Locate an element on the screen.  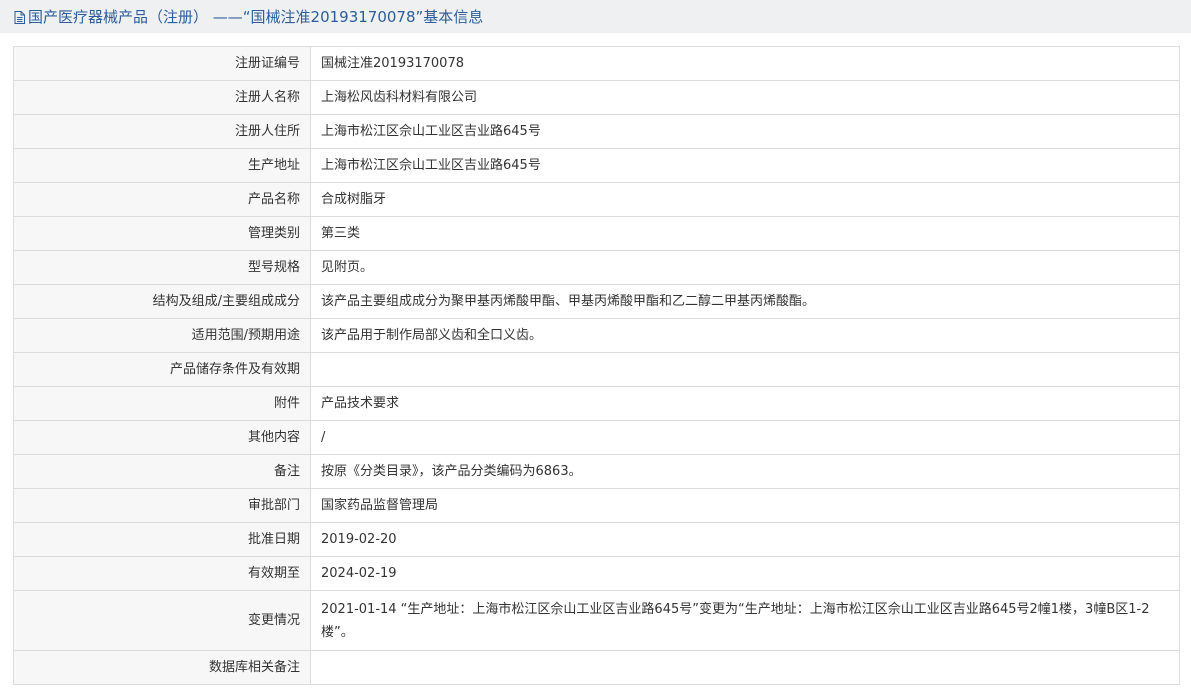
table-row: 附件 产品技术要求 is located at coordinates (596, 403).